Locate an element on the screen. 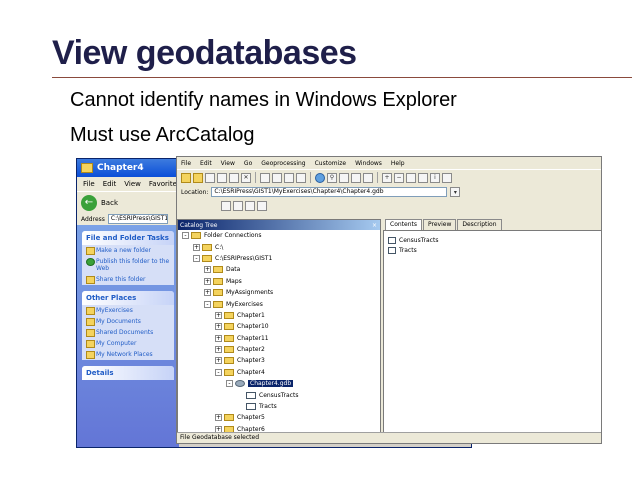 The height and width of the screenshot is (480, 640). new-item-icon is located at coordinates (226, 206).